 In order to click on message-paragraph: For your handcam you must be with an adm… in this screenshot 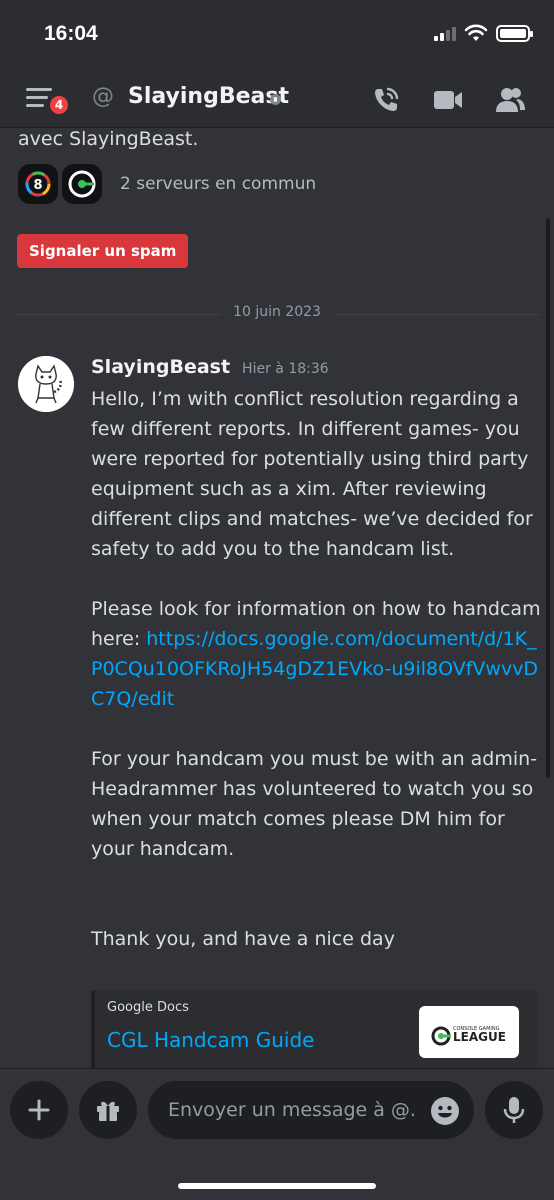, I will do `click(314, 804)`.